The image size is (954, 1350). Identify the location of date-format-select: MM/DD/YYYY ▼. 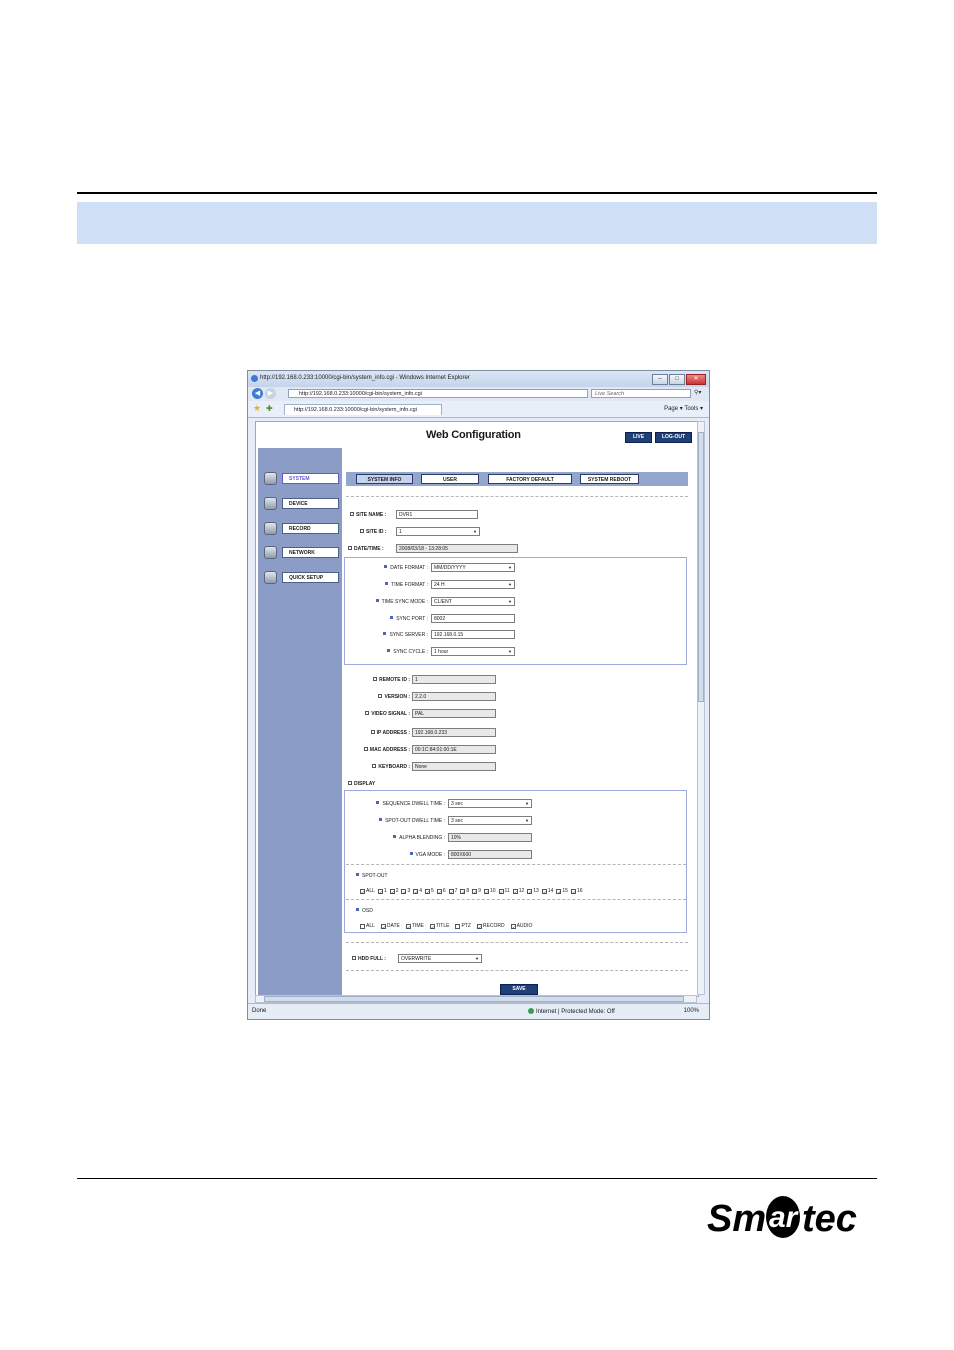
(473, 567).